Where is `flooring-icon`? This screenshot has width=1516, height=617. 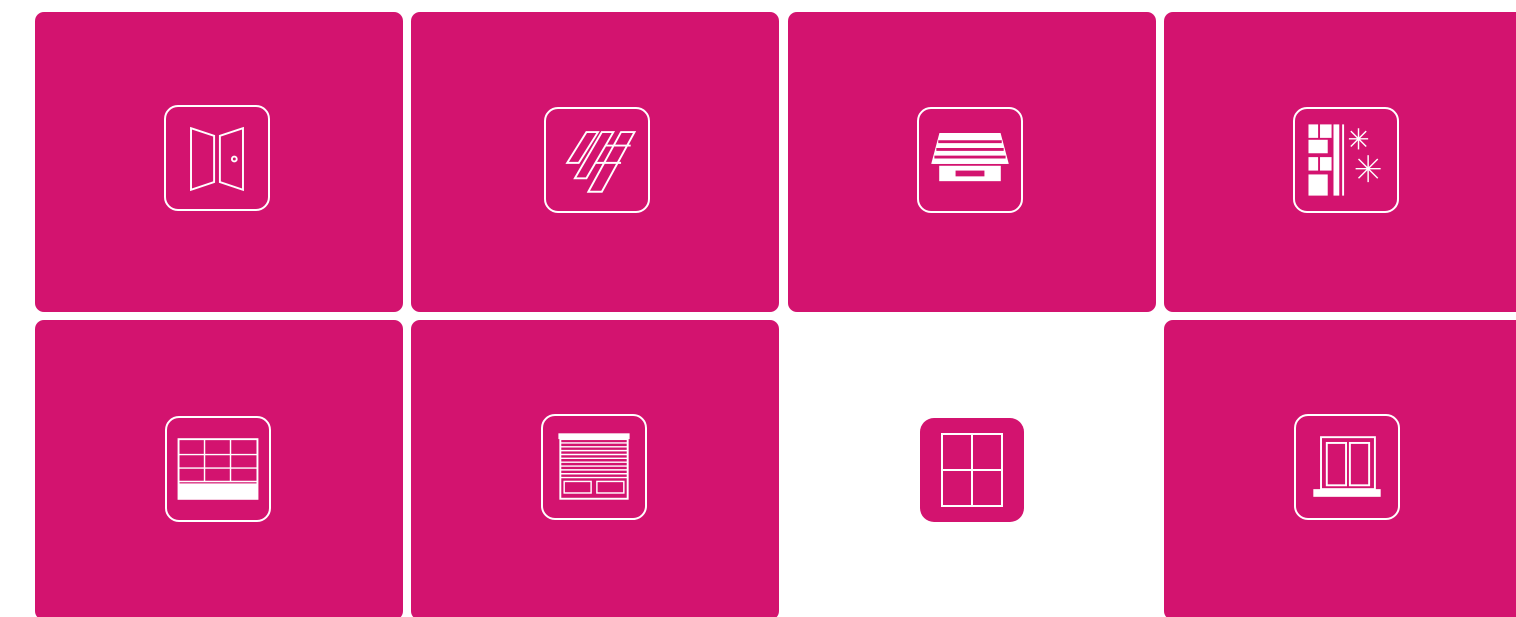 flooring-icon is located at coordinates (597, 160).